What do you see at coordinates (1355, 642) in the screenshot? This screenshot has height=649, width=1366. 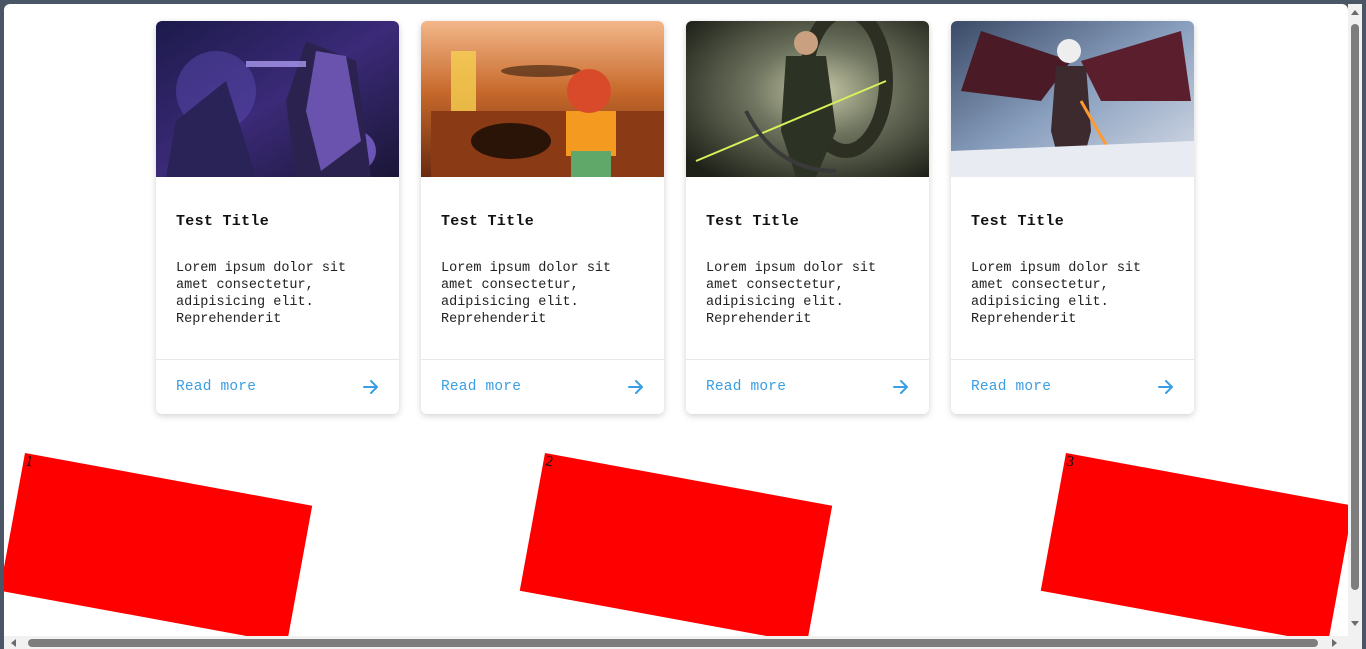 I see `scrollbar-corner` at bounding box center [1355, 642].